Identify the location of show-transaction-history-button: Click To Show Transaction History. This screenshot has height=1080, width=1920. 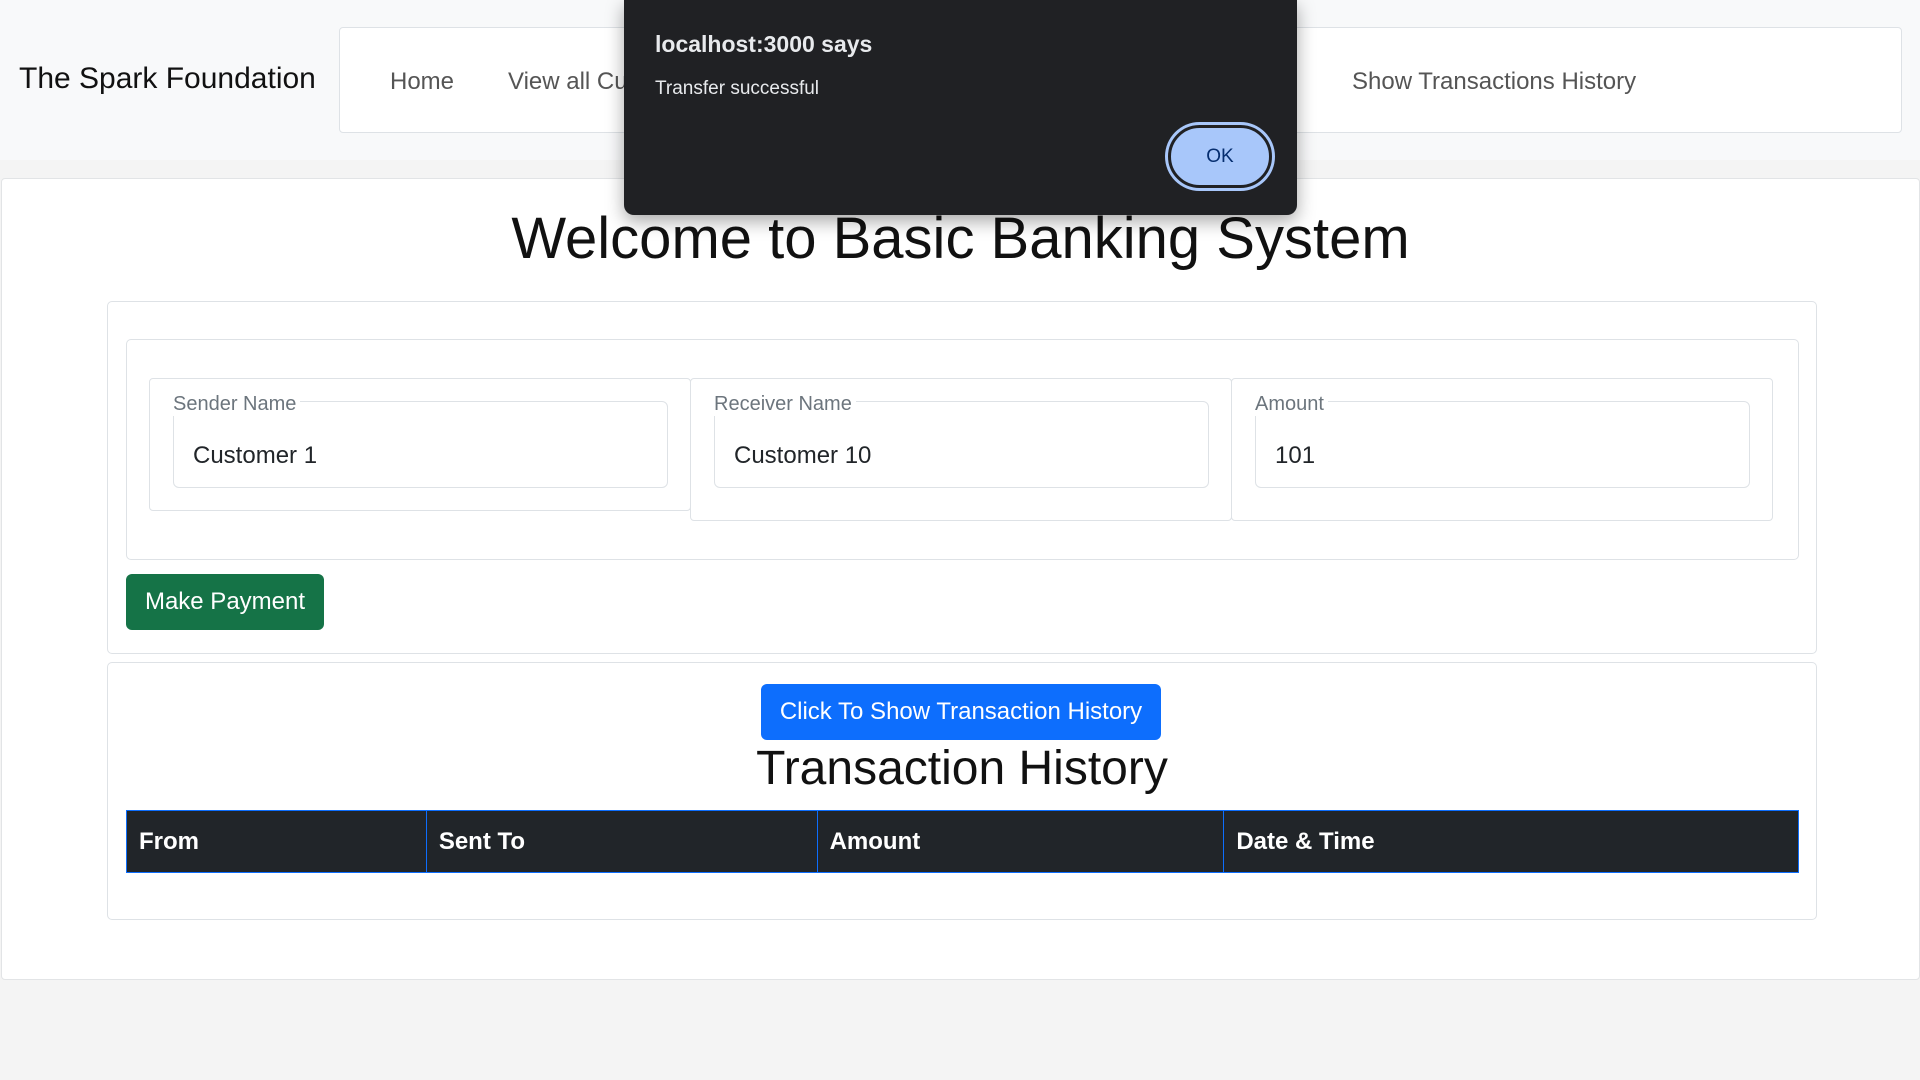
(961, 712).